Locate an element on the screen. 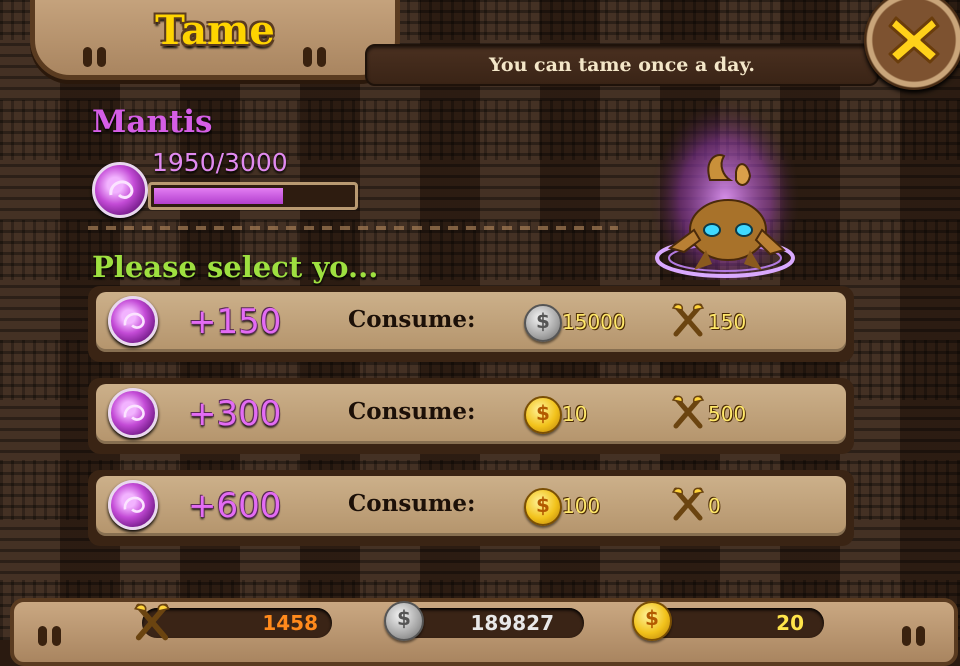 The height and width of the screenshot is (666, 960). notice-text: You can tame once a day. is located at coordinates (622, 65).